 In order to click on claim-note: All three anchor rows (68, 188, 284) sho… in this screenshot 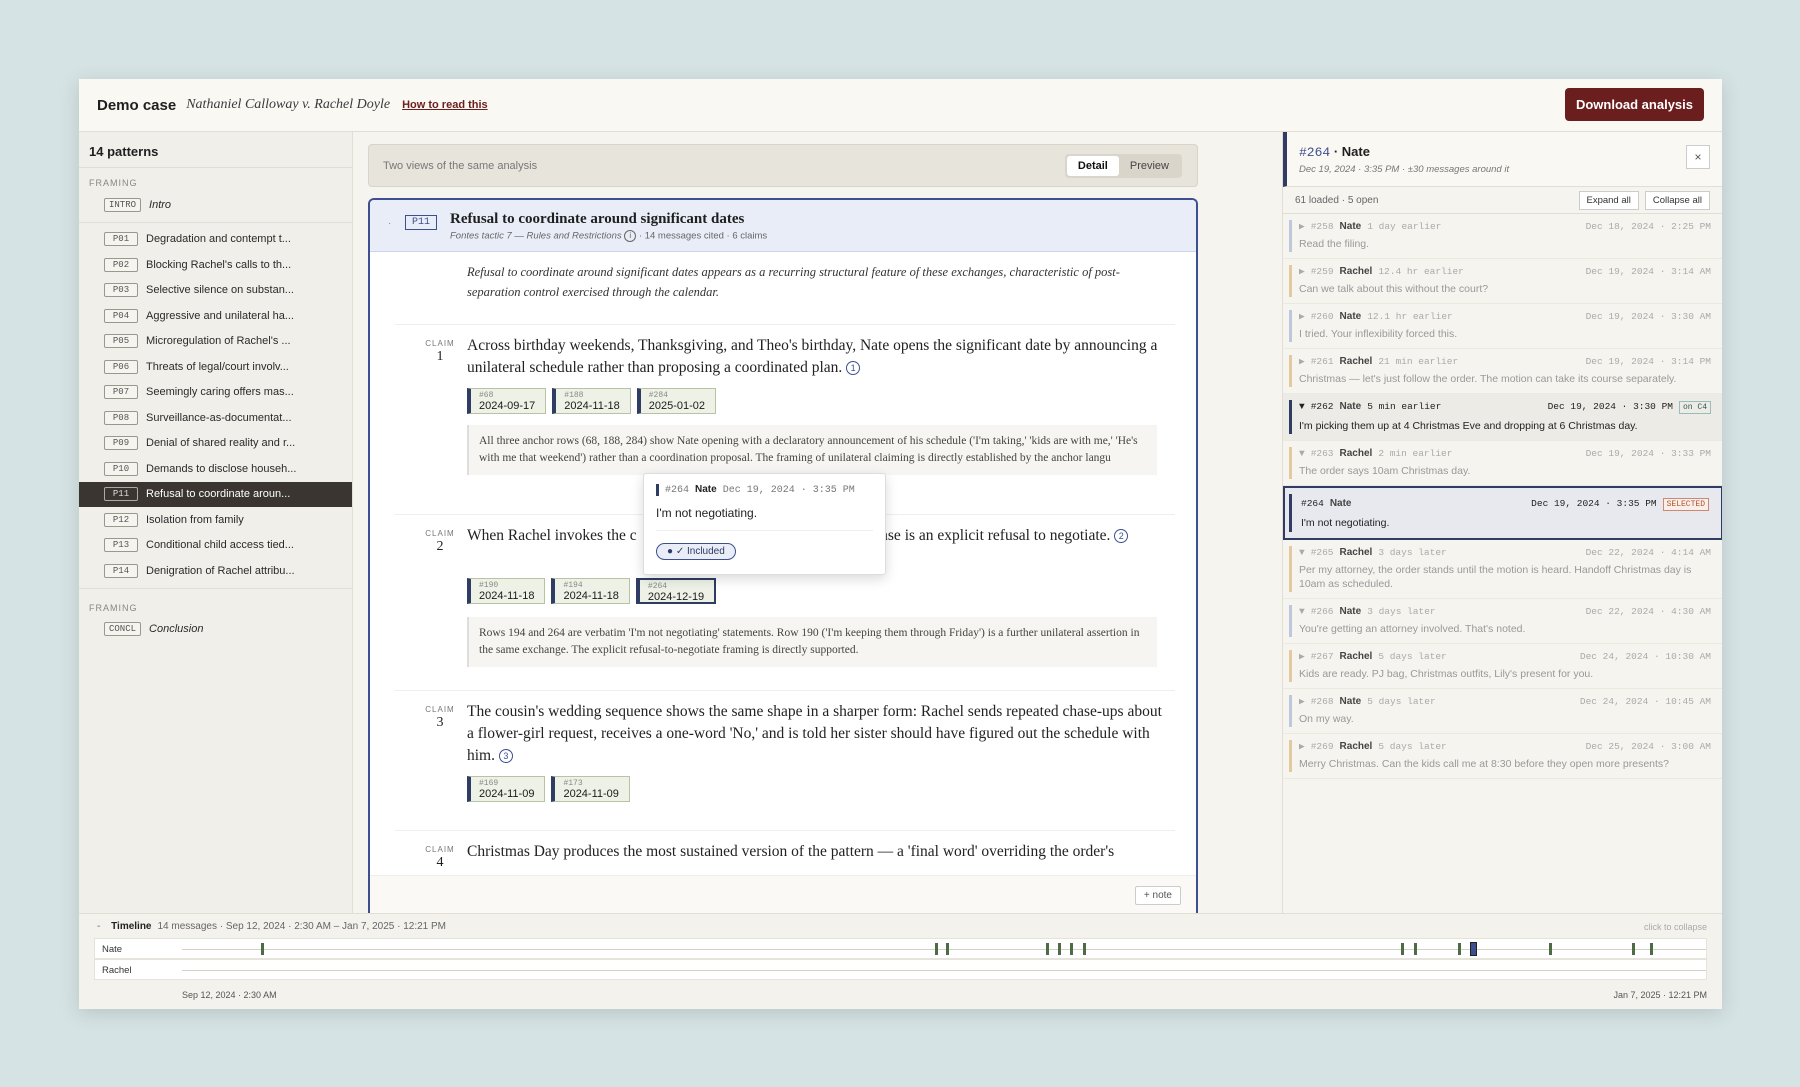, I will do `click(812, 450)`.